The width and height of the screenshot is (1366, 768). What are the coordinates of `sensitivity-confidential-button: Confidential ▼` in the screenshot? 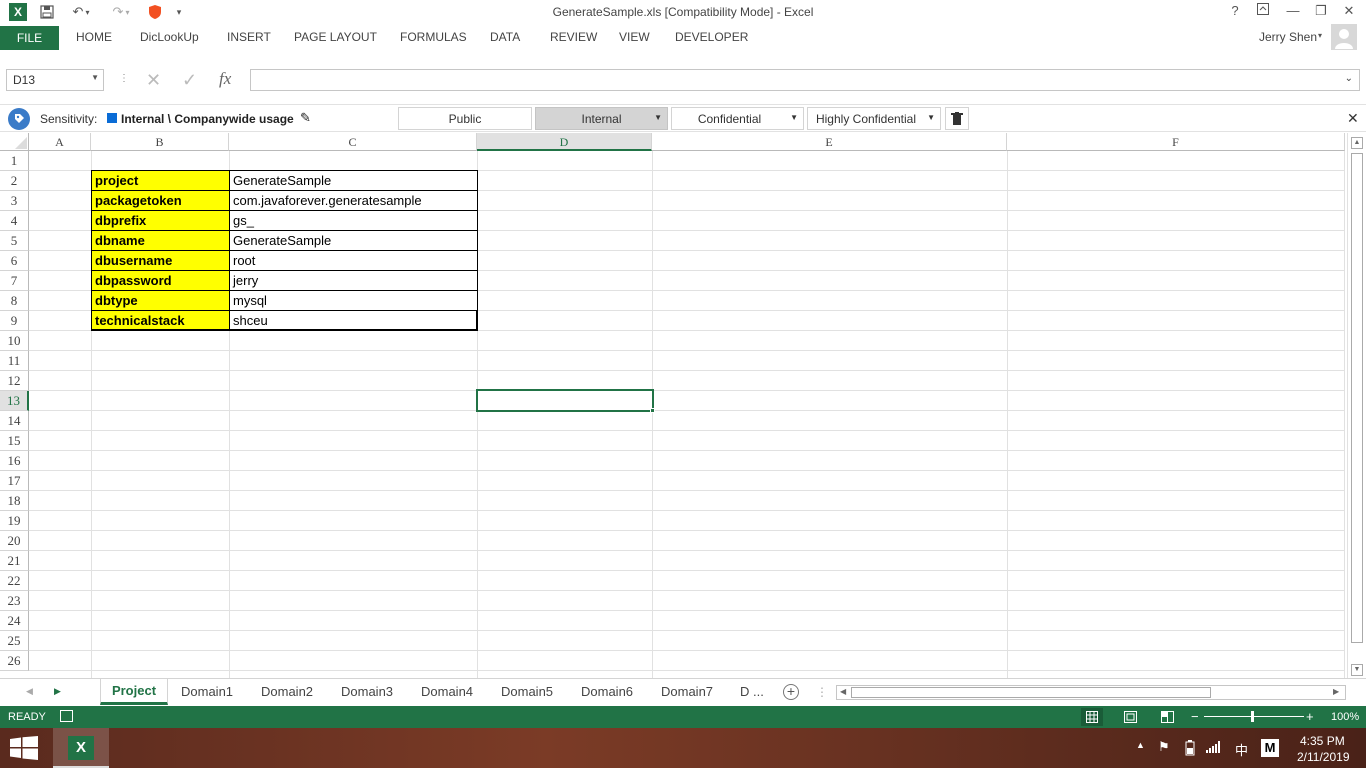 It's located at (737, 118).